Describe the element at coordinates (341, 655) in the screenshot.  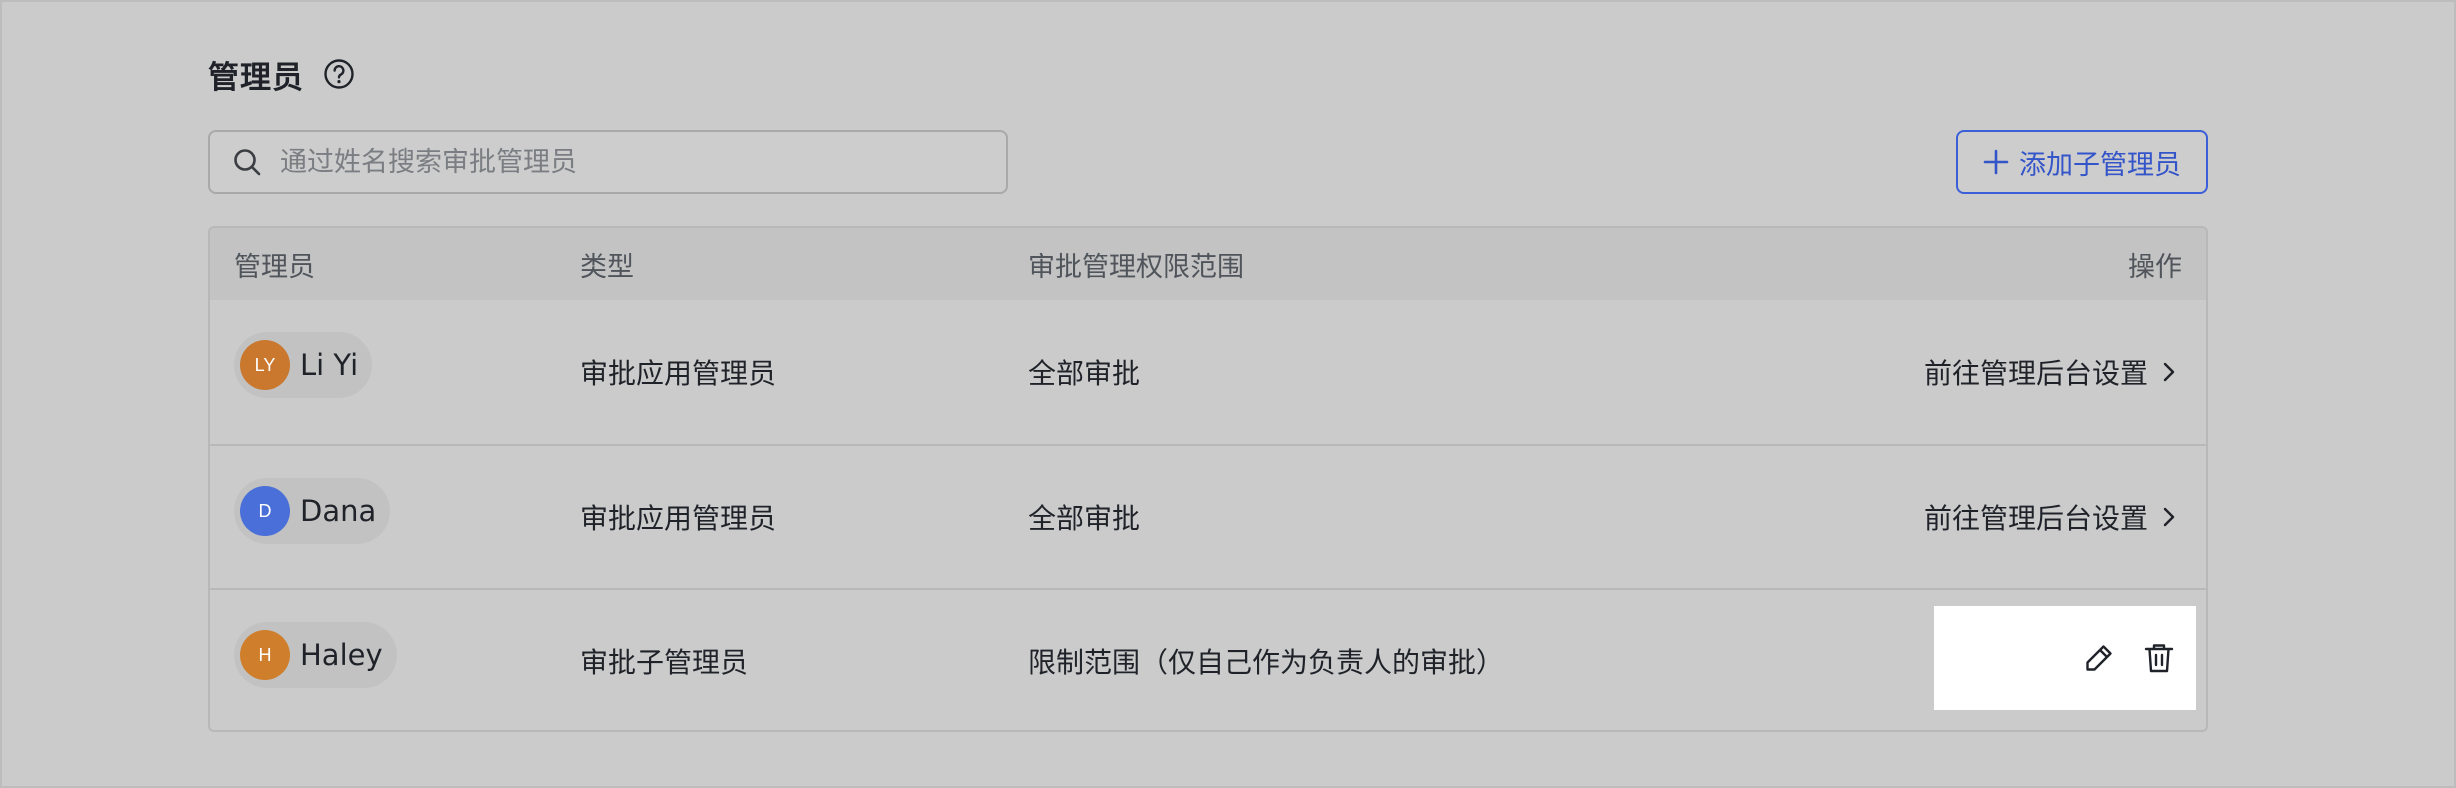
I see `user-name: Haley` at that location.